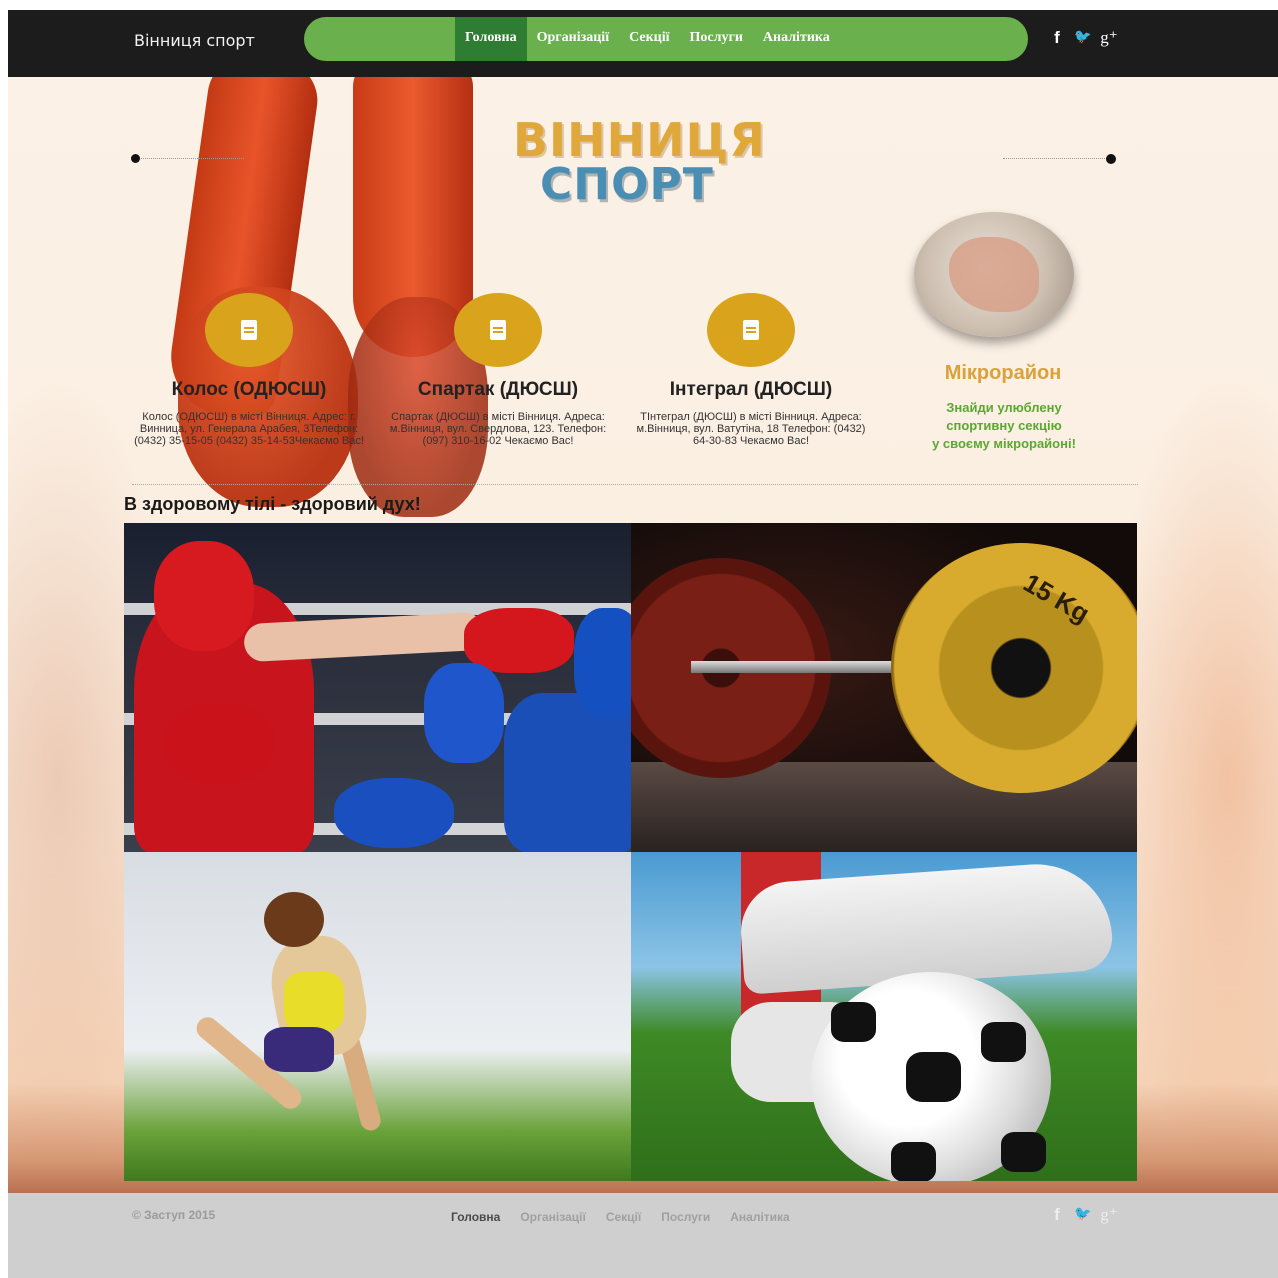 This screenshot has width=1278, height=1278. I want to click on site-brand: Вінниця спорт, so click(194, 40).